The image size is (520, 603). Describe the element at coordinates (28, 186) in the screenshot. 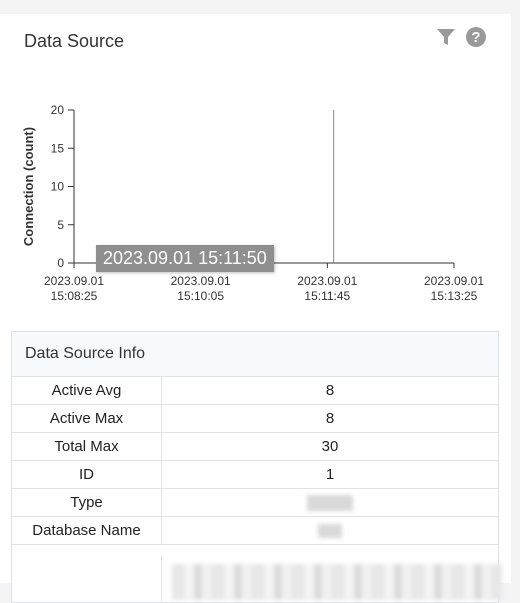

I see `y-axis-label: Connection (count)` at that location.